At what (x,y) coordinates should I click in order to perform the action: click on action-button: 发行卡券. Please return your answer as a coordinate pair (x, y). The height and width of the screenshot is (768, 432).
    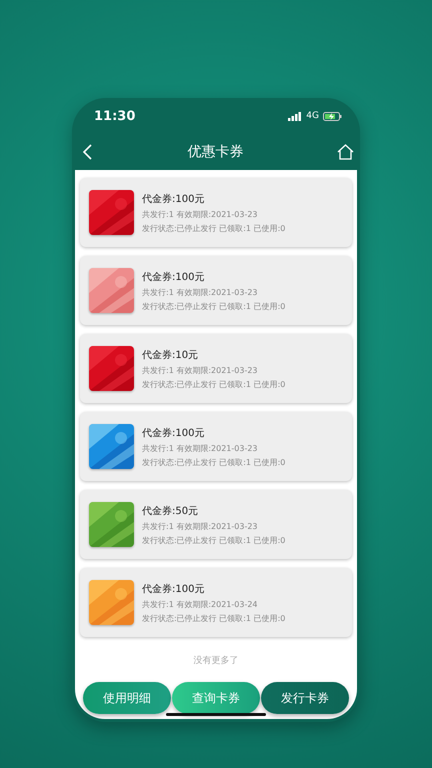
    Looking at the image, I should click on (305, 698).